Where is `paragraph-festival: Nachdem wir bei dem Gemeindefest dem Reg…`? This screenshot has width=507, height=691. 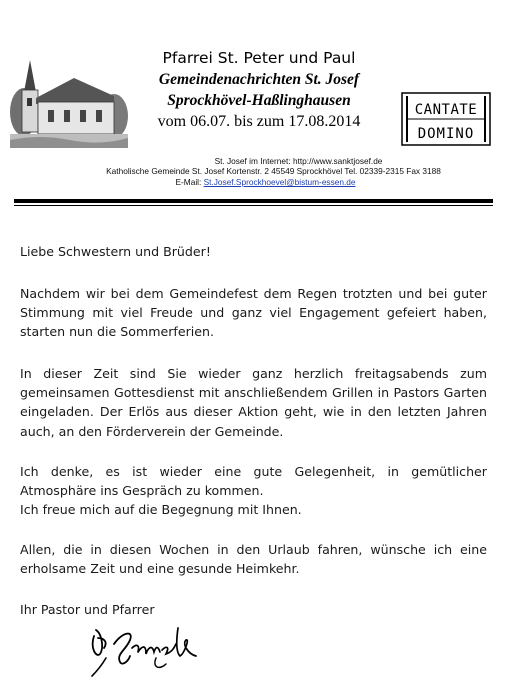 paragraph-festival: Nachdem wir bei dem Gemeindefest dem Reg… is located at coordinates (253, 313).